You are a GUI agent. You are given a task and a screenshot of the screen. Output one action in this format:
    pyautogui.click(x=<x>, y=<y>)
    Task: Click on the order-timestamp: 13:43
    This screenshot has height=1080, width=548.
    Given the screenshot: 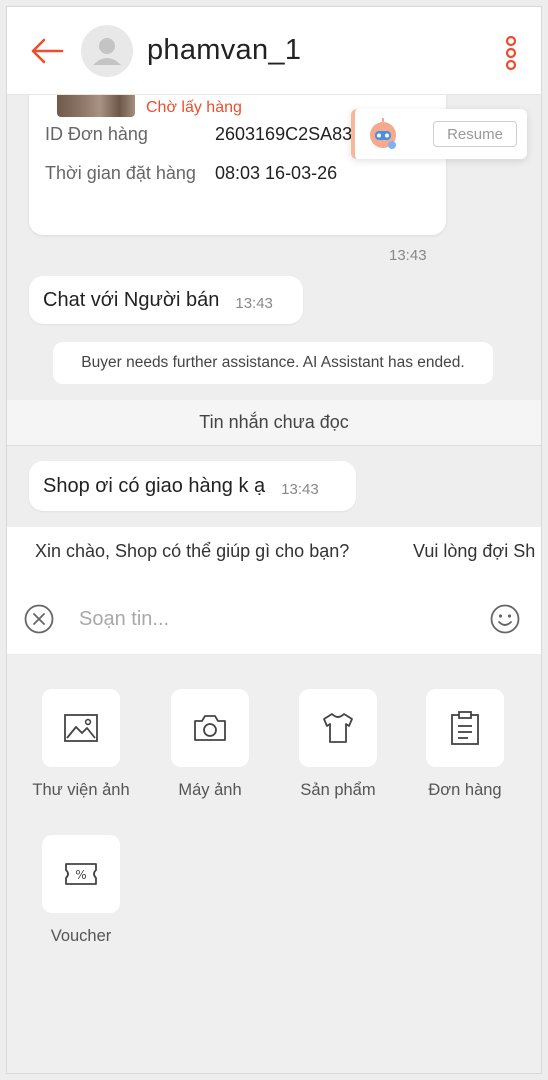 What is the action you would take?
    pyautogui.click(x=408, y=255)
    